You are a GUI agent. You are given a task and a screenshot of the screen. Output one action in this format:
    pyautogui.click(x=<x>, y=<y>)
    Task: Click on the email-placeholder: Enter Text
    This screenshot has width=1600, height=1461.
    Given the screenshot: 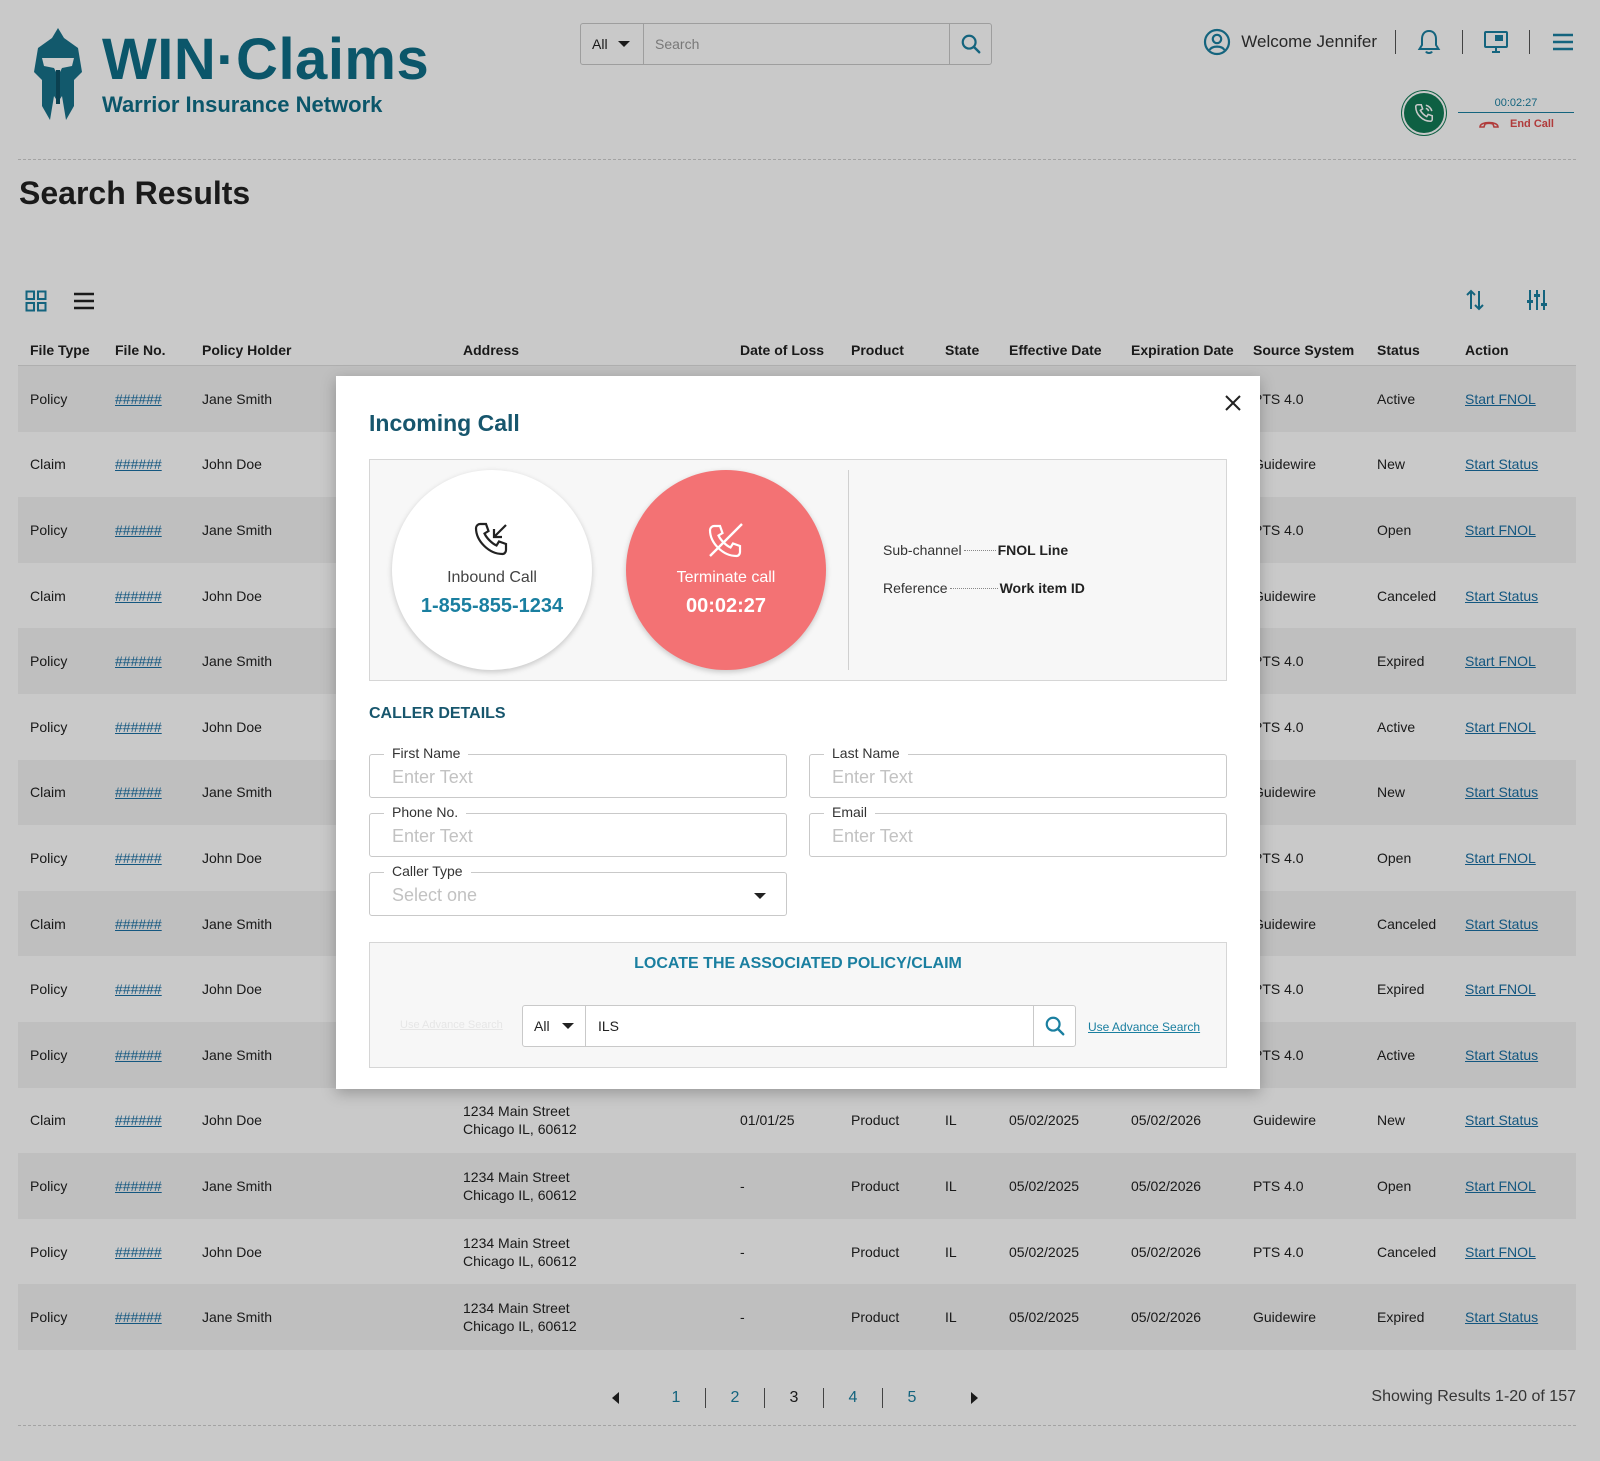 What is the action you would take?
    pyautogui.click(x=872, y=836)
    